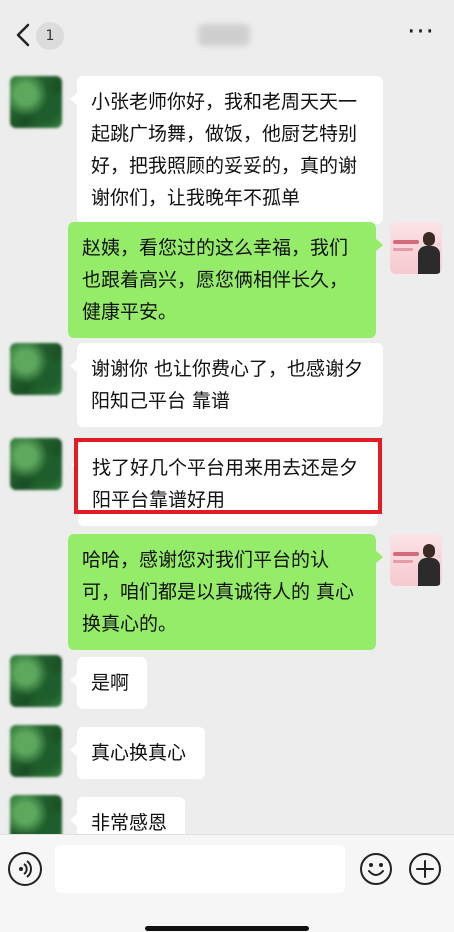 This screenshot has width=454, height=932. I want to click on emoji-button, so click(376, 869).